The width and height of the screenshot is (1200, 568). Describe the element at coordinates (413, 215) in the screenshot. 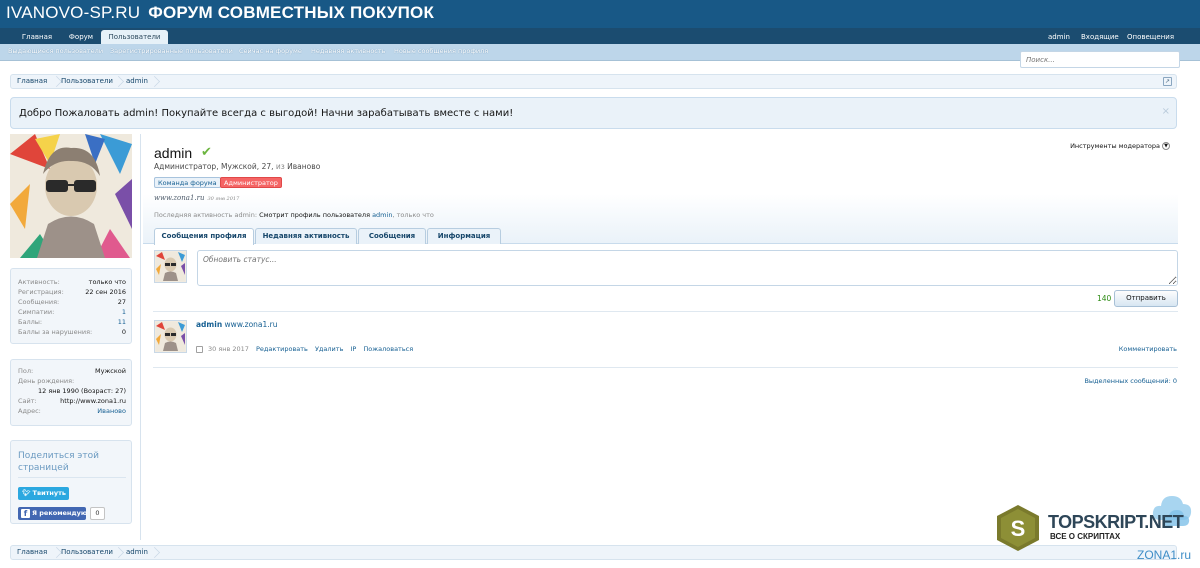

I see `last-activity-time: , только что` at that location.